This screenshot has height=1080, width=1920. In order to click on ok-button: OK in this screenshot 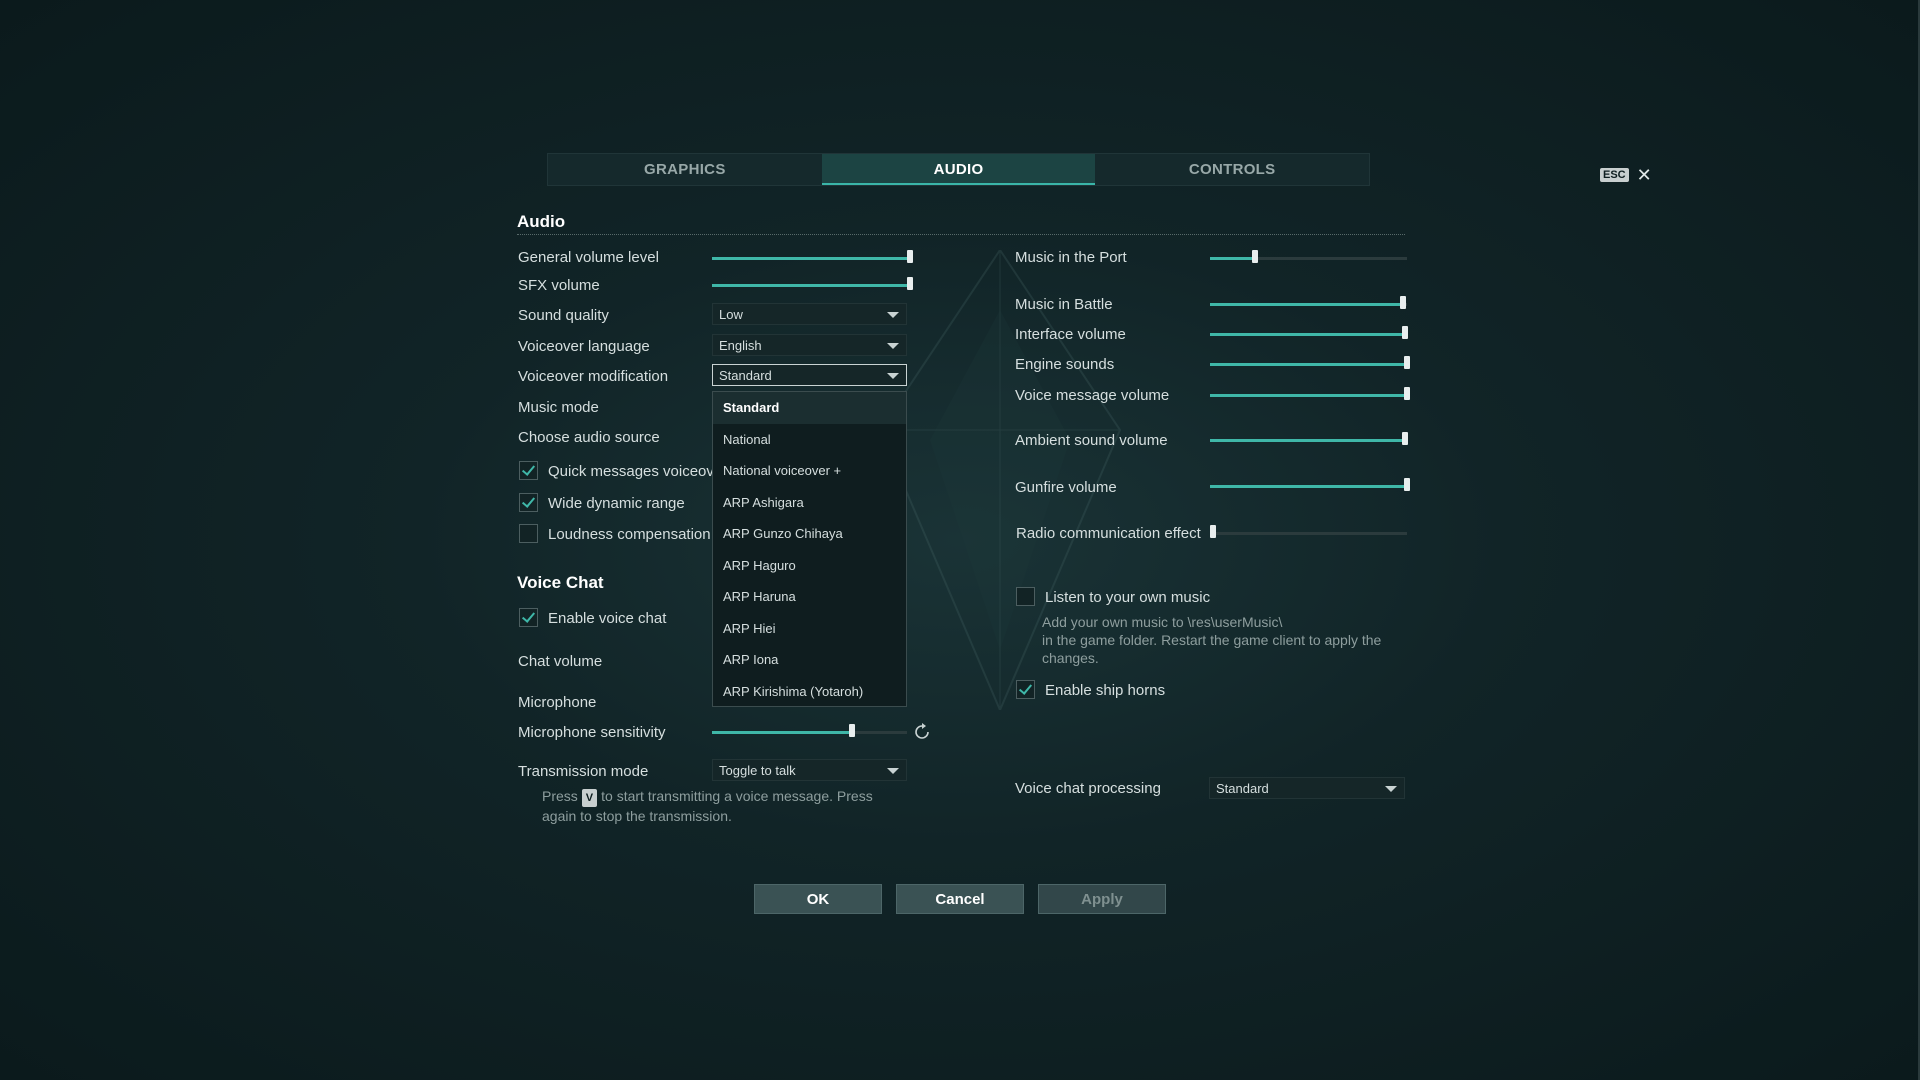, I will do `click(818, 899)`.